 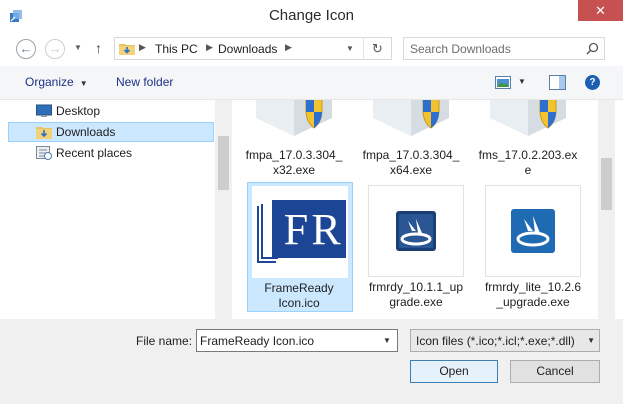 What do you see at coordinates (299, 303) in the screenshot?
I see `file-name-line: Icon.ico` at bounding box center [299, 303].